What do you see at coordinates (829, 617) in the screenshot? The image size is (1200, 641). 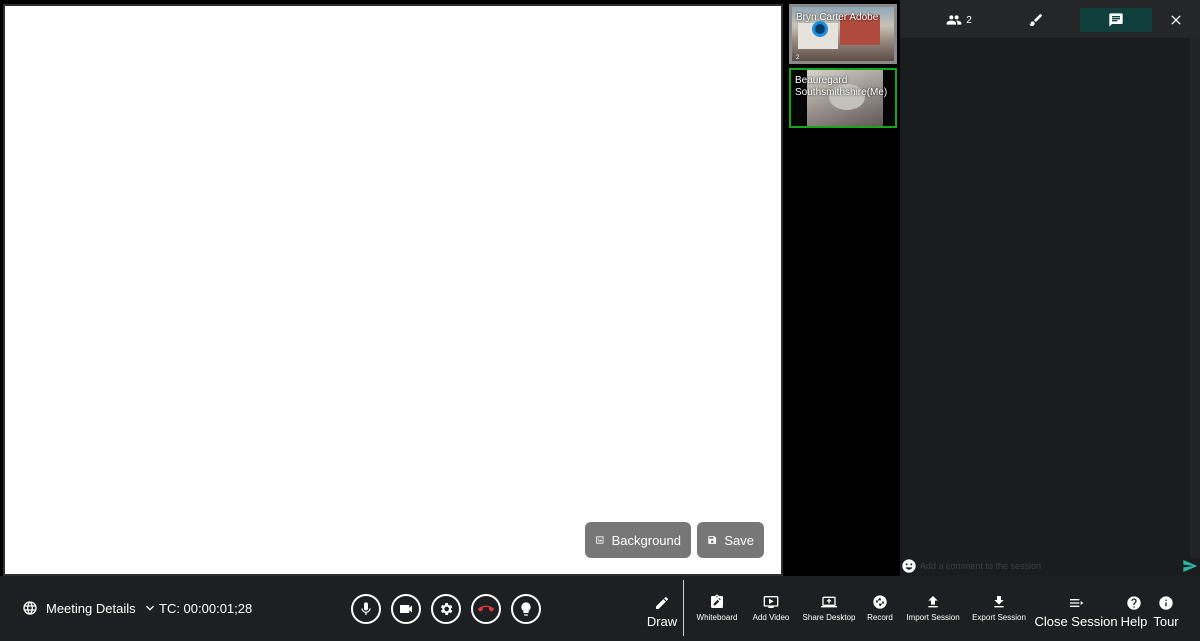 I see `share-desktop-label: Share Desktop` at bounding box center [829, 617].